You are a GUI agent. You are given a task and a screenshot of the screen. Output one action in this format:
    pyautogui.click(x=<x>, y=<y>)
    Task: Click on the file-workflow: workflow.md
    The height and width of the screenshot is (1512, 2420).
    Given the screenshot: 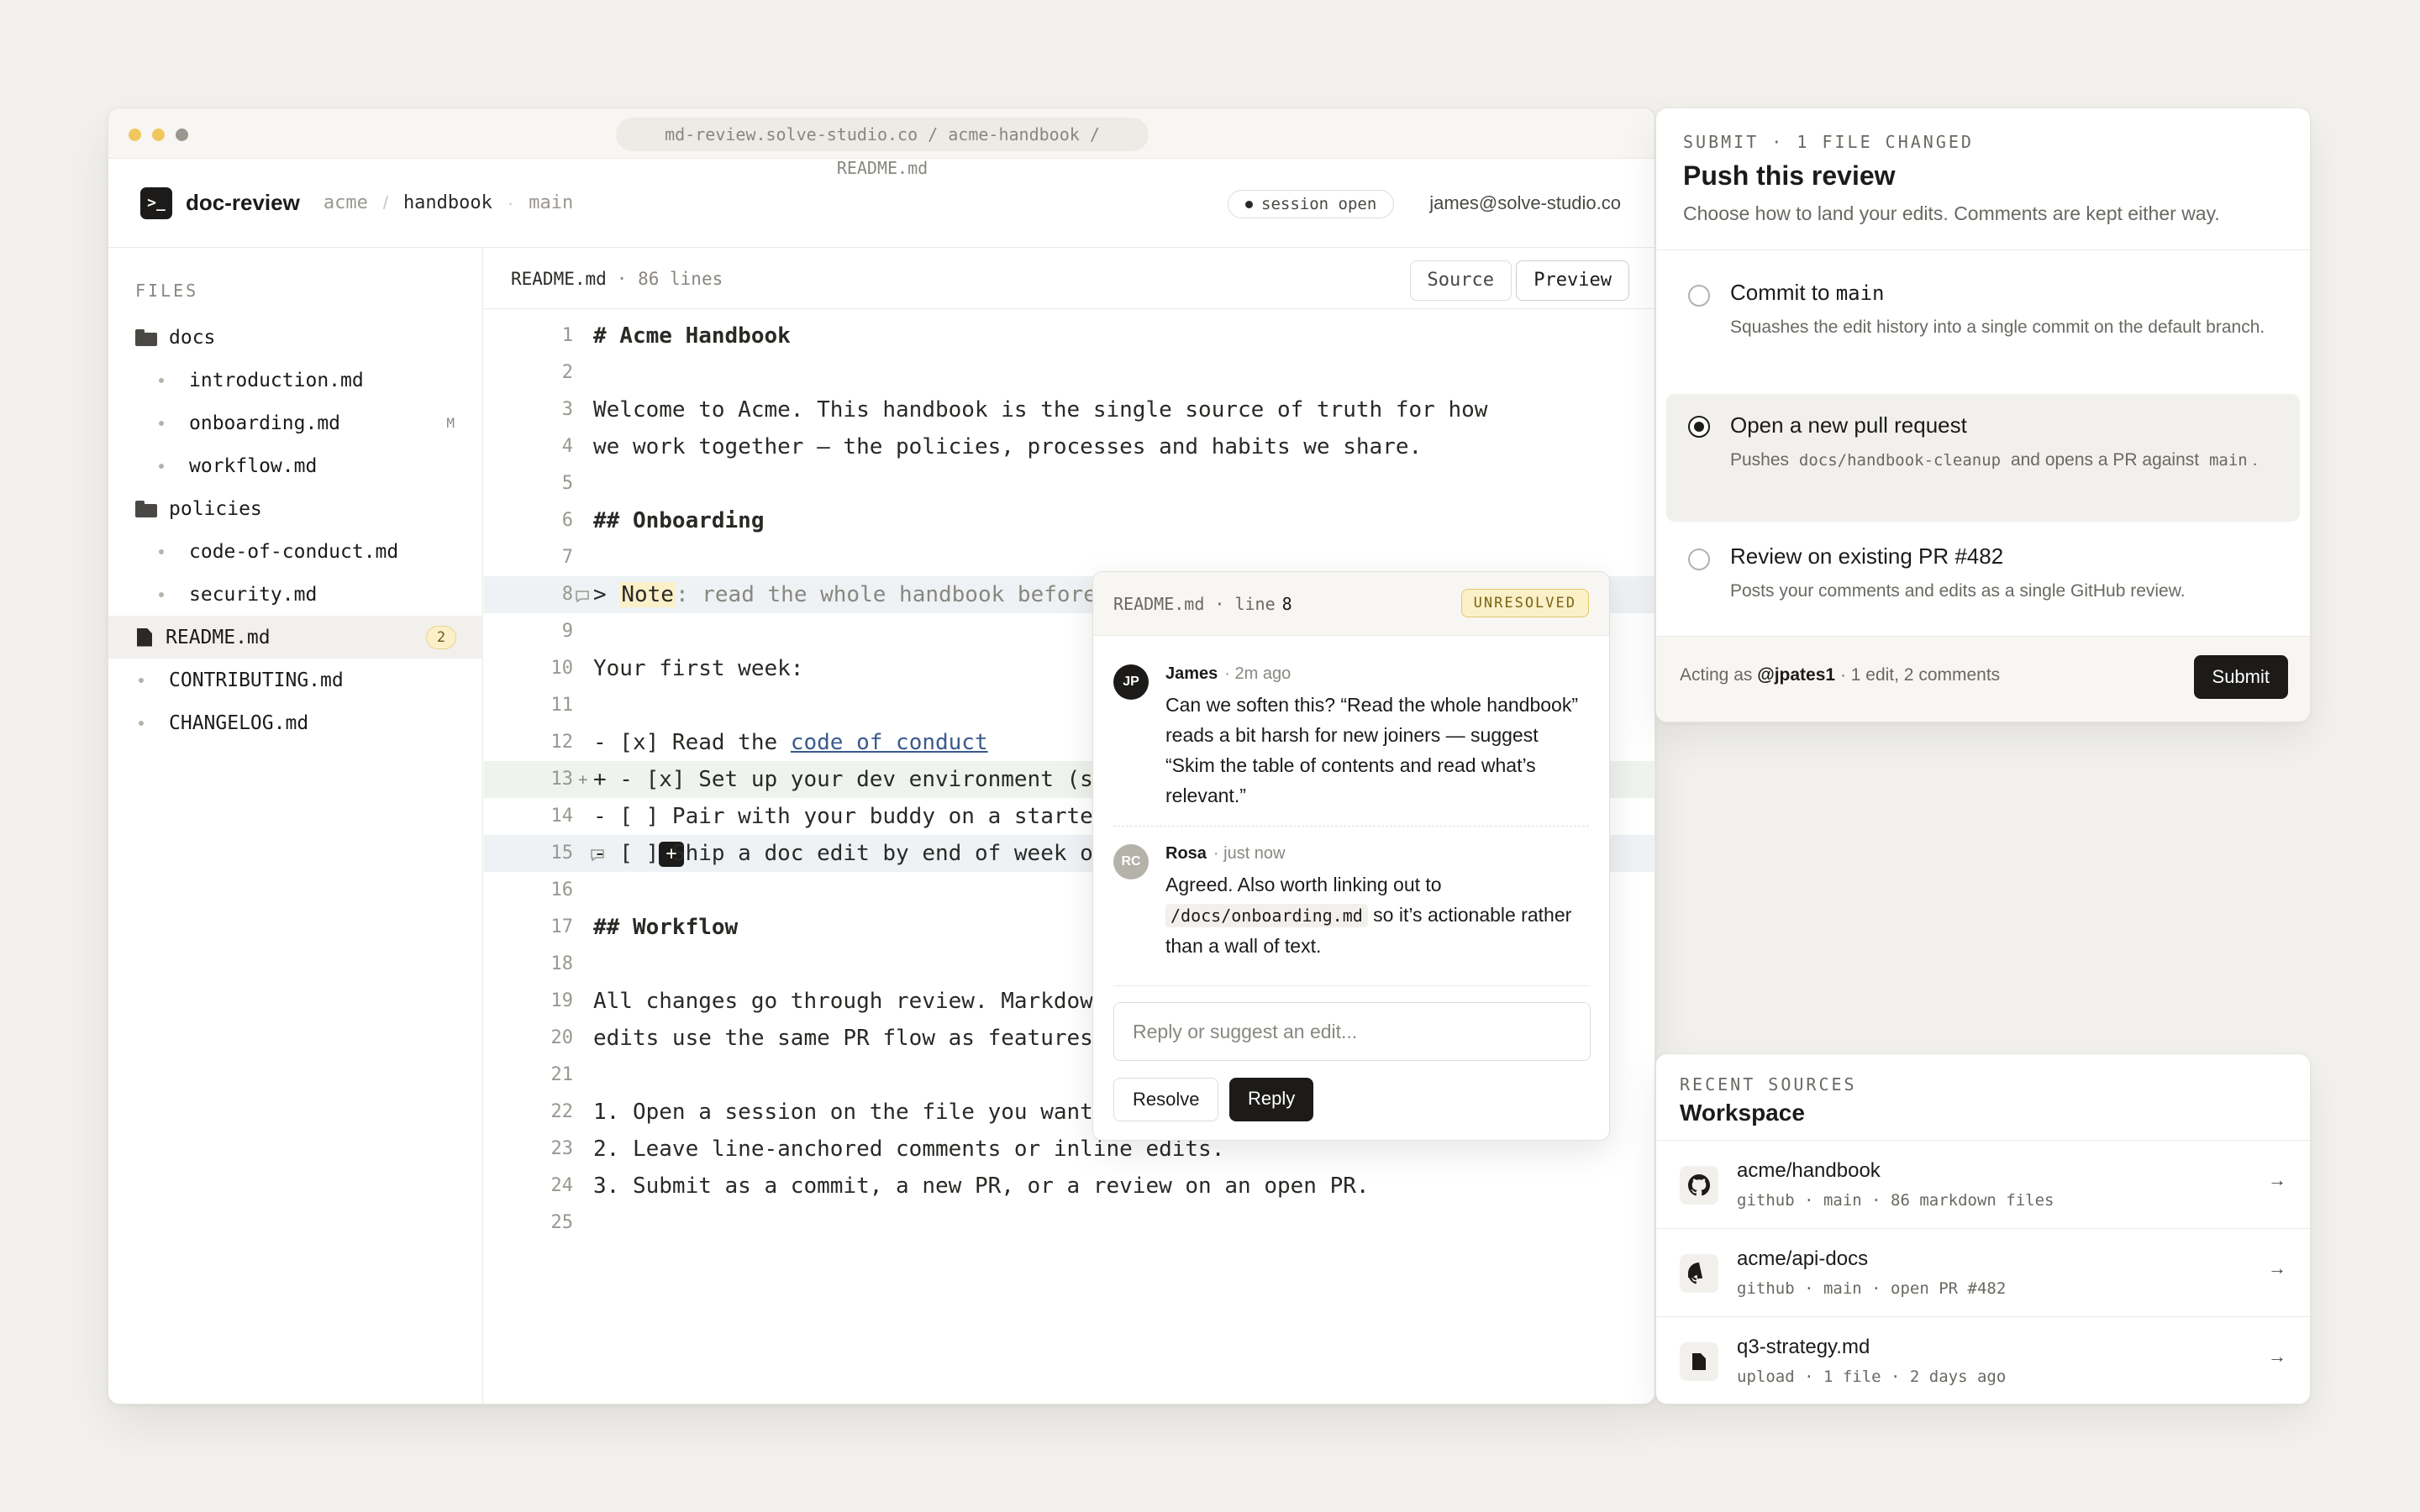 What is the action you would take?
    pyautogui.click(x=295, y=465)
    